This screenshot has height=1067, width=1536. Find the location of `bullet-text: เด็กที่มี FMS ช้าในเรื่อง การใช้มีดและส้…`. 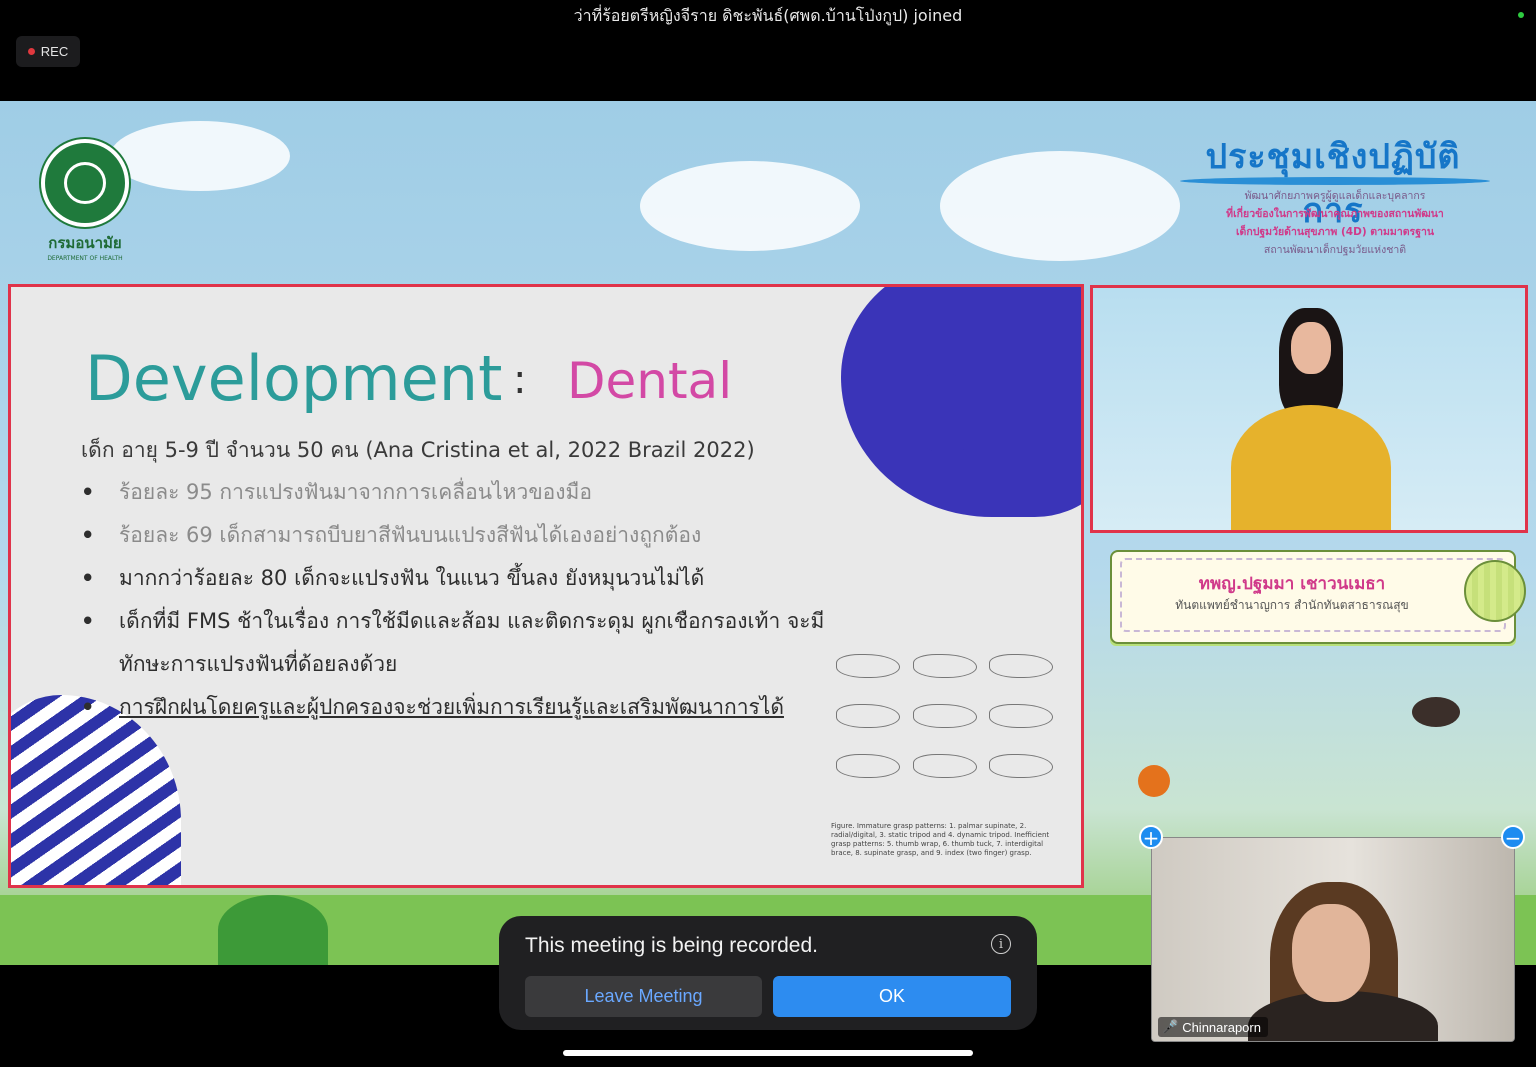

bullet-text: เด็กที่มี FMS ช้าในเรื่อง การใช้มีดและส้… is located at coordinates (472, 621).